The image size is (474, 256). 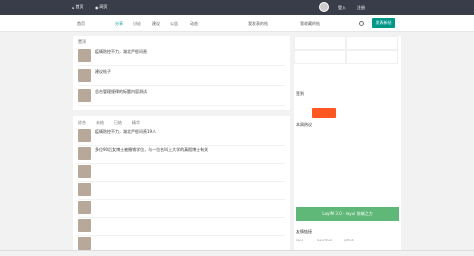 What do you see at coordinates (125, 132) in the screenshot?
I see `post-title: 疫情防控不力，湖北严惩问责19人` at bounding box center [125, 132].